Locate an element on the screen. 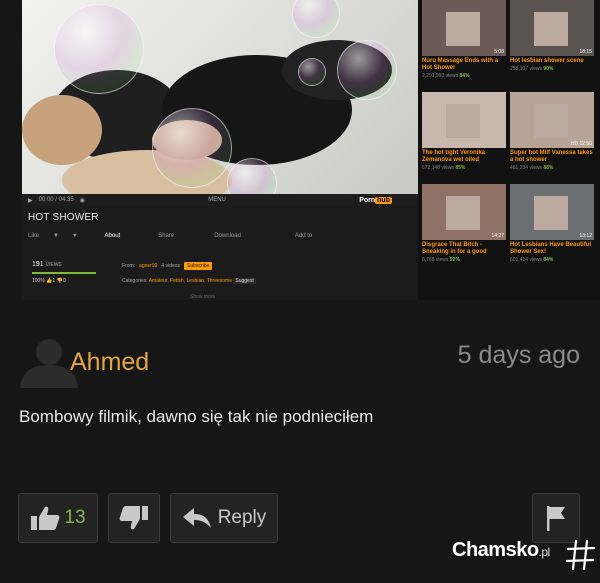 This screenshot has width=600, height=583. related-video-stats: 461,234 views 88% is located at coordinates (532, 168).